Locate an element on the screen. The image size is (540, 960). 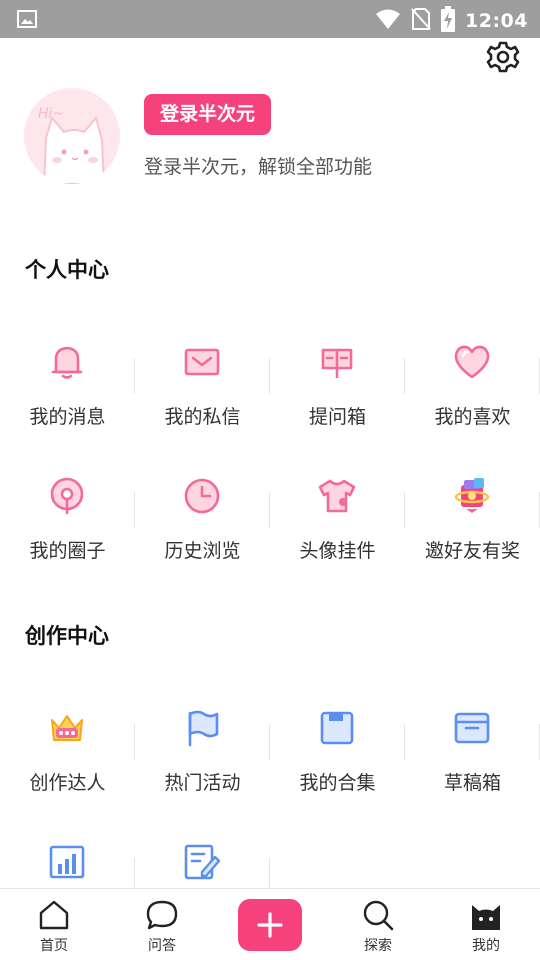
chat-bubble-icon is located at coordinates (162, 915).